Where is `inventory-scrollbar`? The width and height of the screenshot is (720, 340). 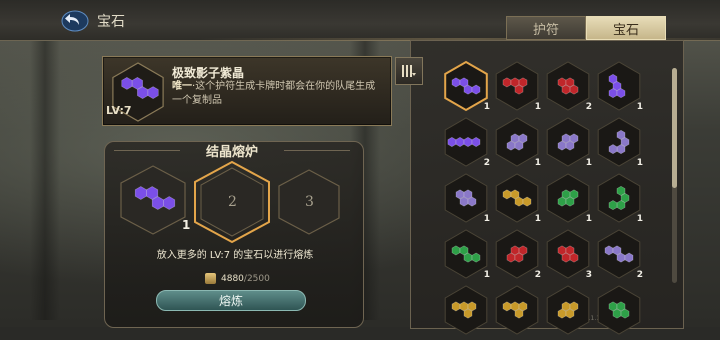 inventory-scrollbar is located at coordinates (674, 175).